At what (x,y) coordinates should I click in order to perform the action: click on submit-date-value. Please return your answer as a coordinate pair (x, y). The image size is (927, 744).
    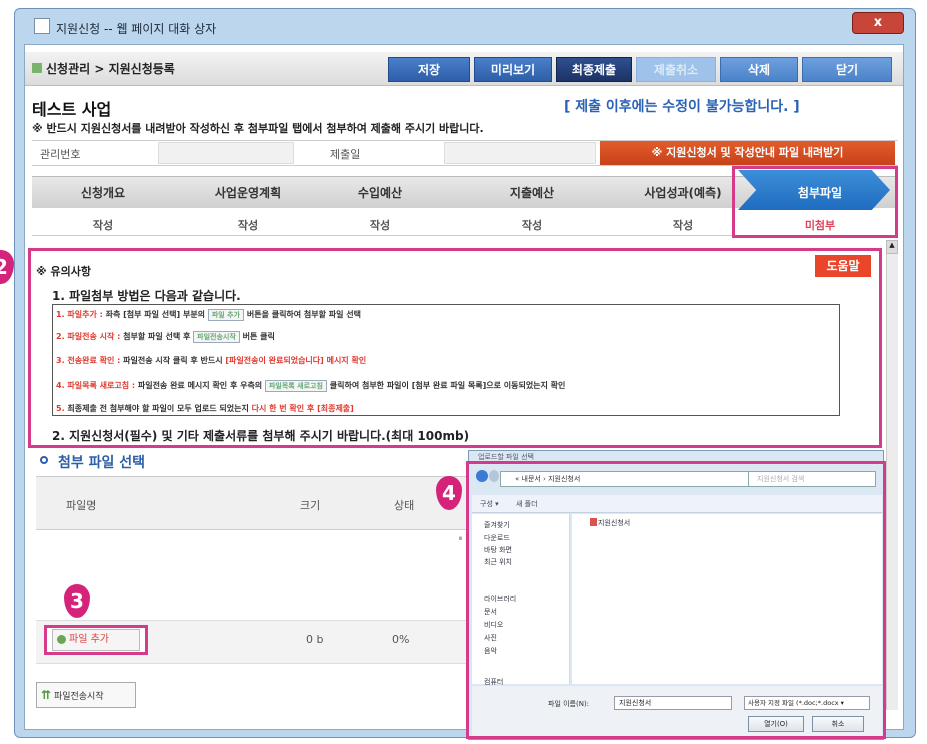
    Looking at the image, I should click on (520, 153).